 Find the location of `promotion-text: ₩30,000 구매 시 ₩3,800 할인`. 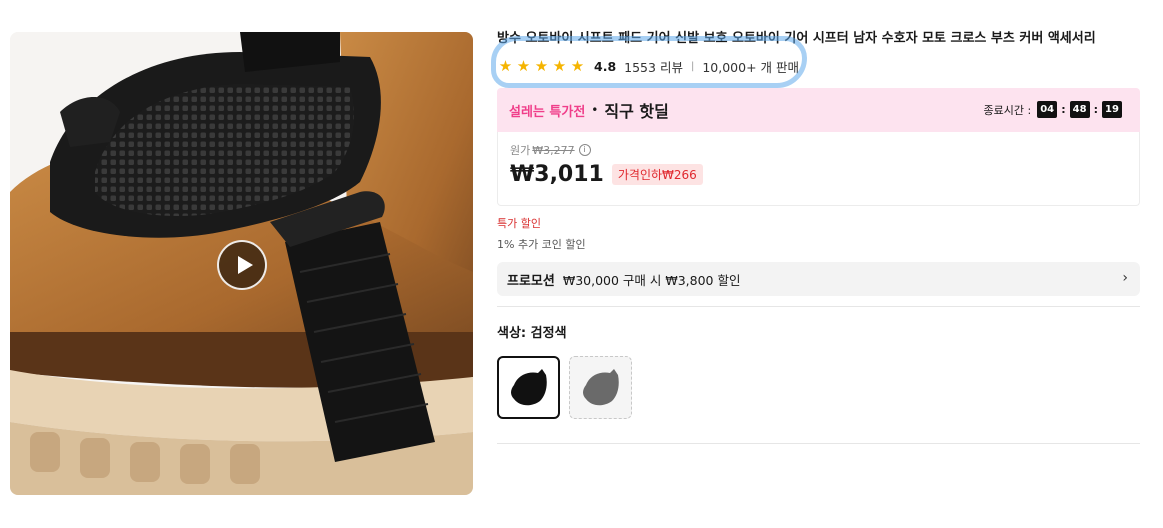

promotion-text: ₩30,000 구매 시 ₩3,800 할인 is located at coordinates (651, 280).